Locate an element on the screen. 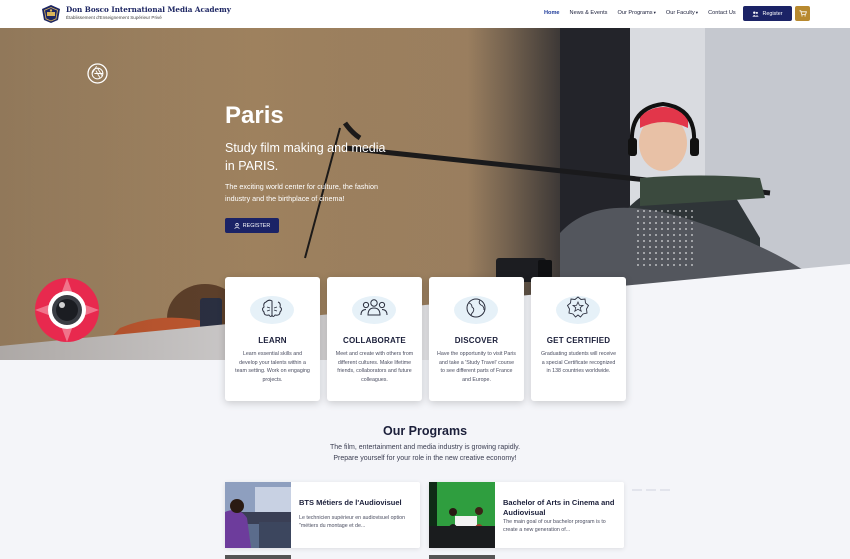 This screenshot has width=850, height=559. nav-home: Home is located at coordinates (552, 13).